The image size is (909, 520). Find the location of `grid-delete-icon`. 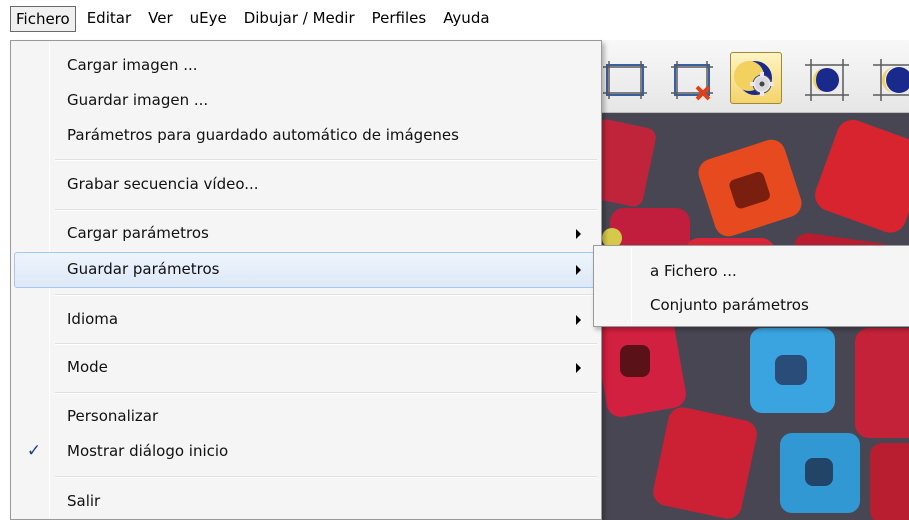

grid-delete-icon is located at coordinates (692, 81).